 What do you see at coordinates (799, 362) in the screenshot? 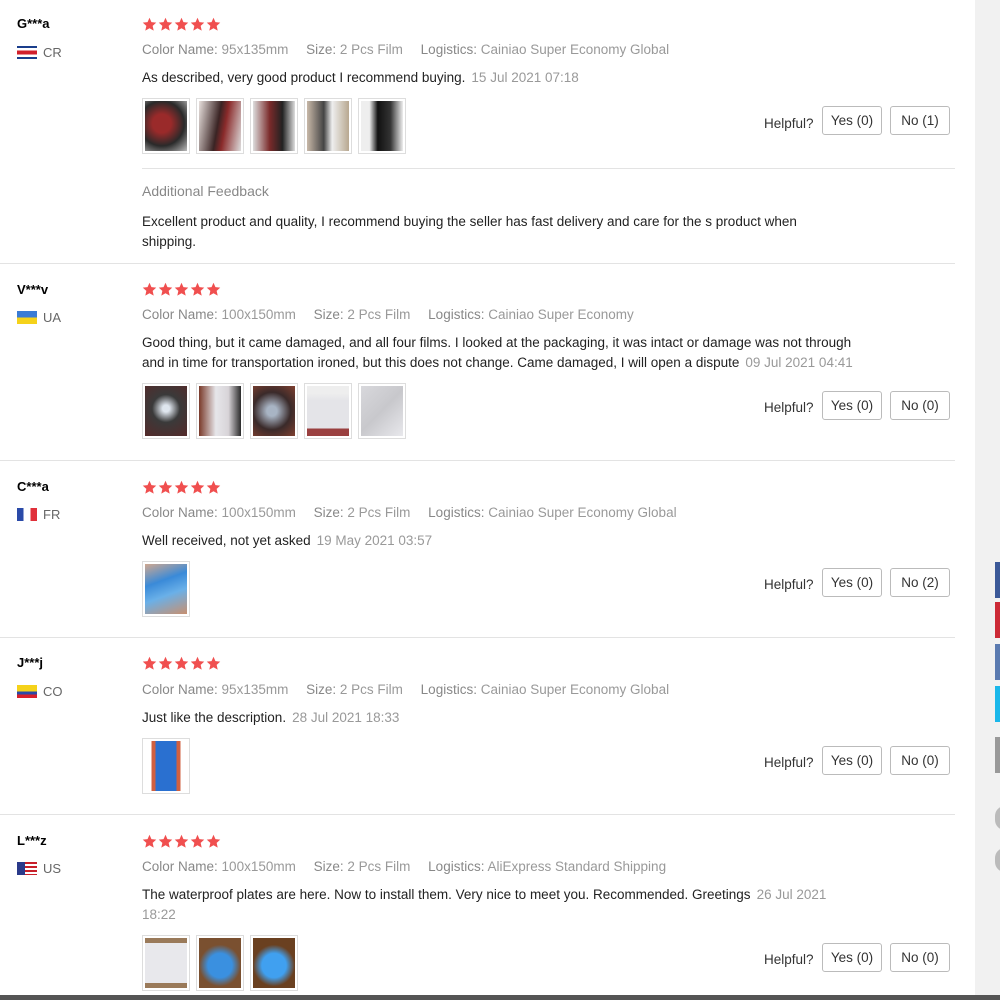
I see `review-date: 09 Jul 2021 04:41` at bounding box center [799, 362].